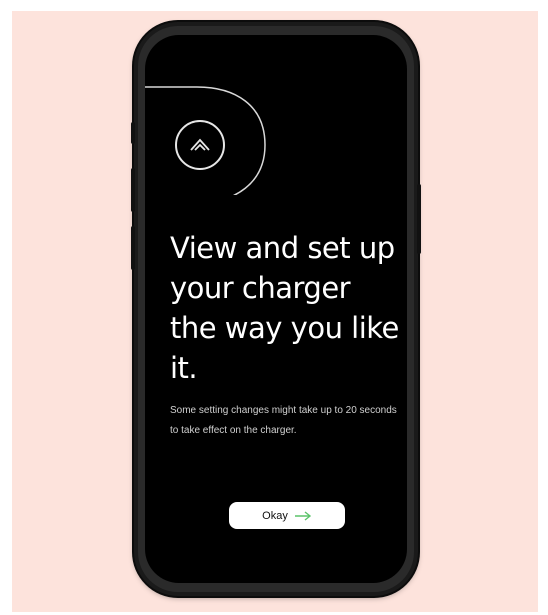 Image resolution: width=548 pixels, height=615 pixels. I want to click on charger-brand-logo-icon, so click(200, 145).